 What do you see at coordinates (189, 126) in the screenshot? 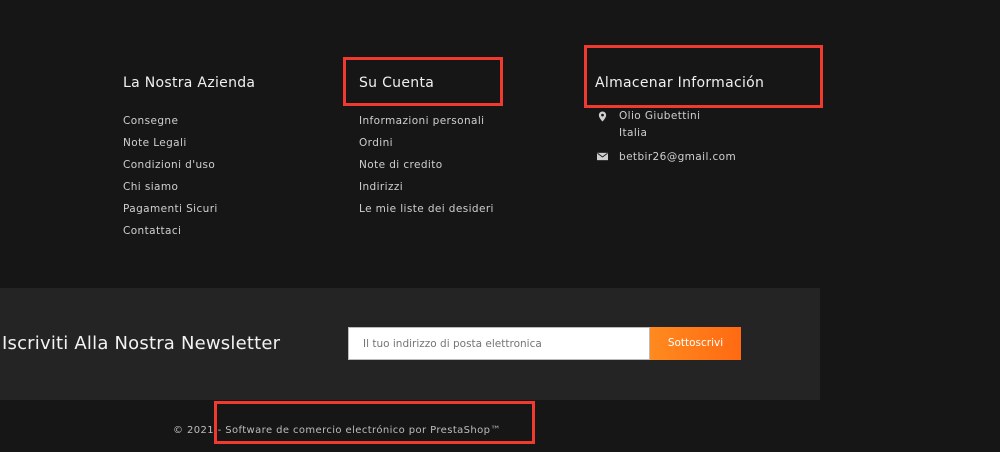
I see `link-consegne: Consegne` at bounding box center [189, 126].